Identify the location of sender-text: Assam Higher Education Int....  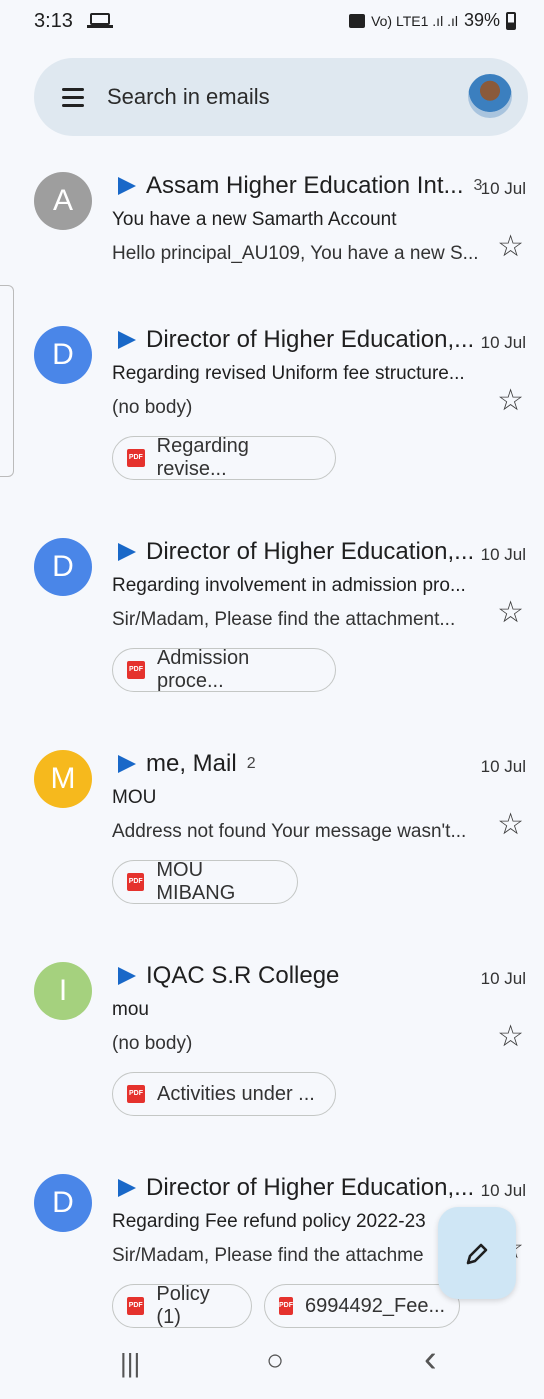
(305, 185).